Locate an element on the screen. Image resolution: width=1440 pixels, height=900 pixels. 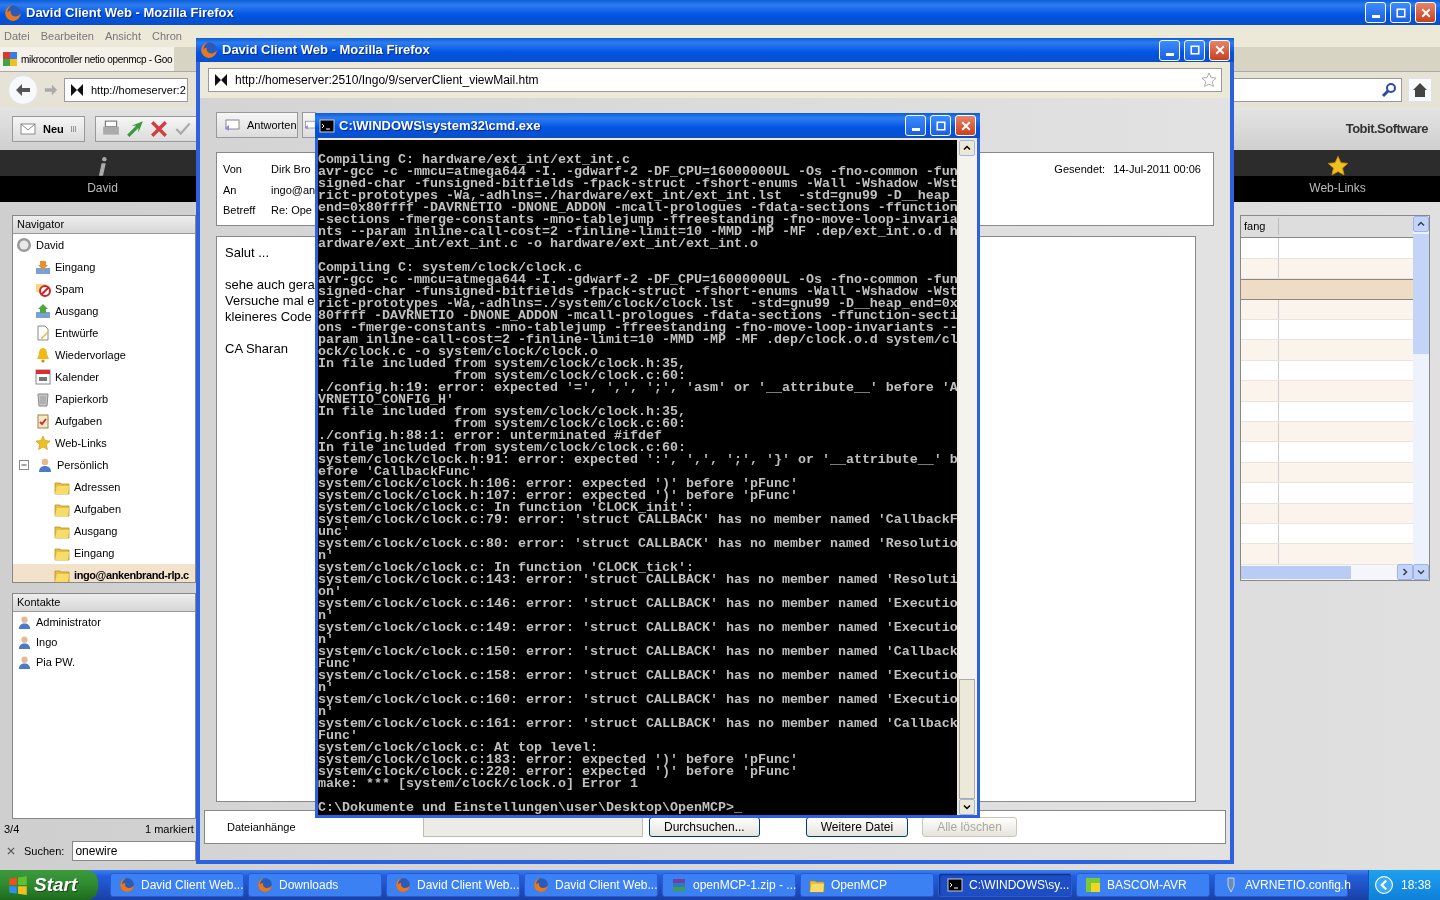
tree-item: Persönlich is located at coordinates (104, 465).